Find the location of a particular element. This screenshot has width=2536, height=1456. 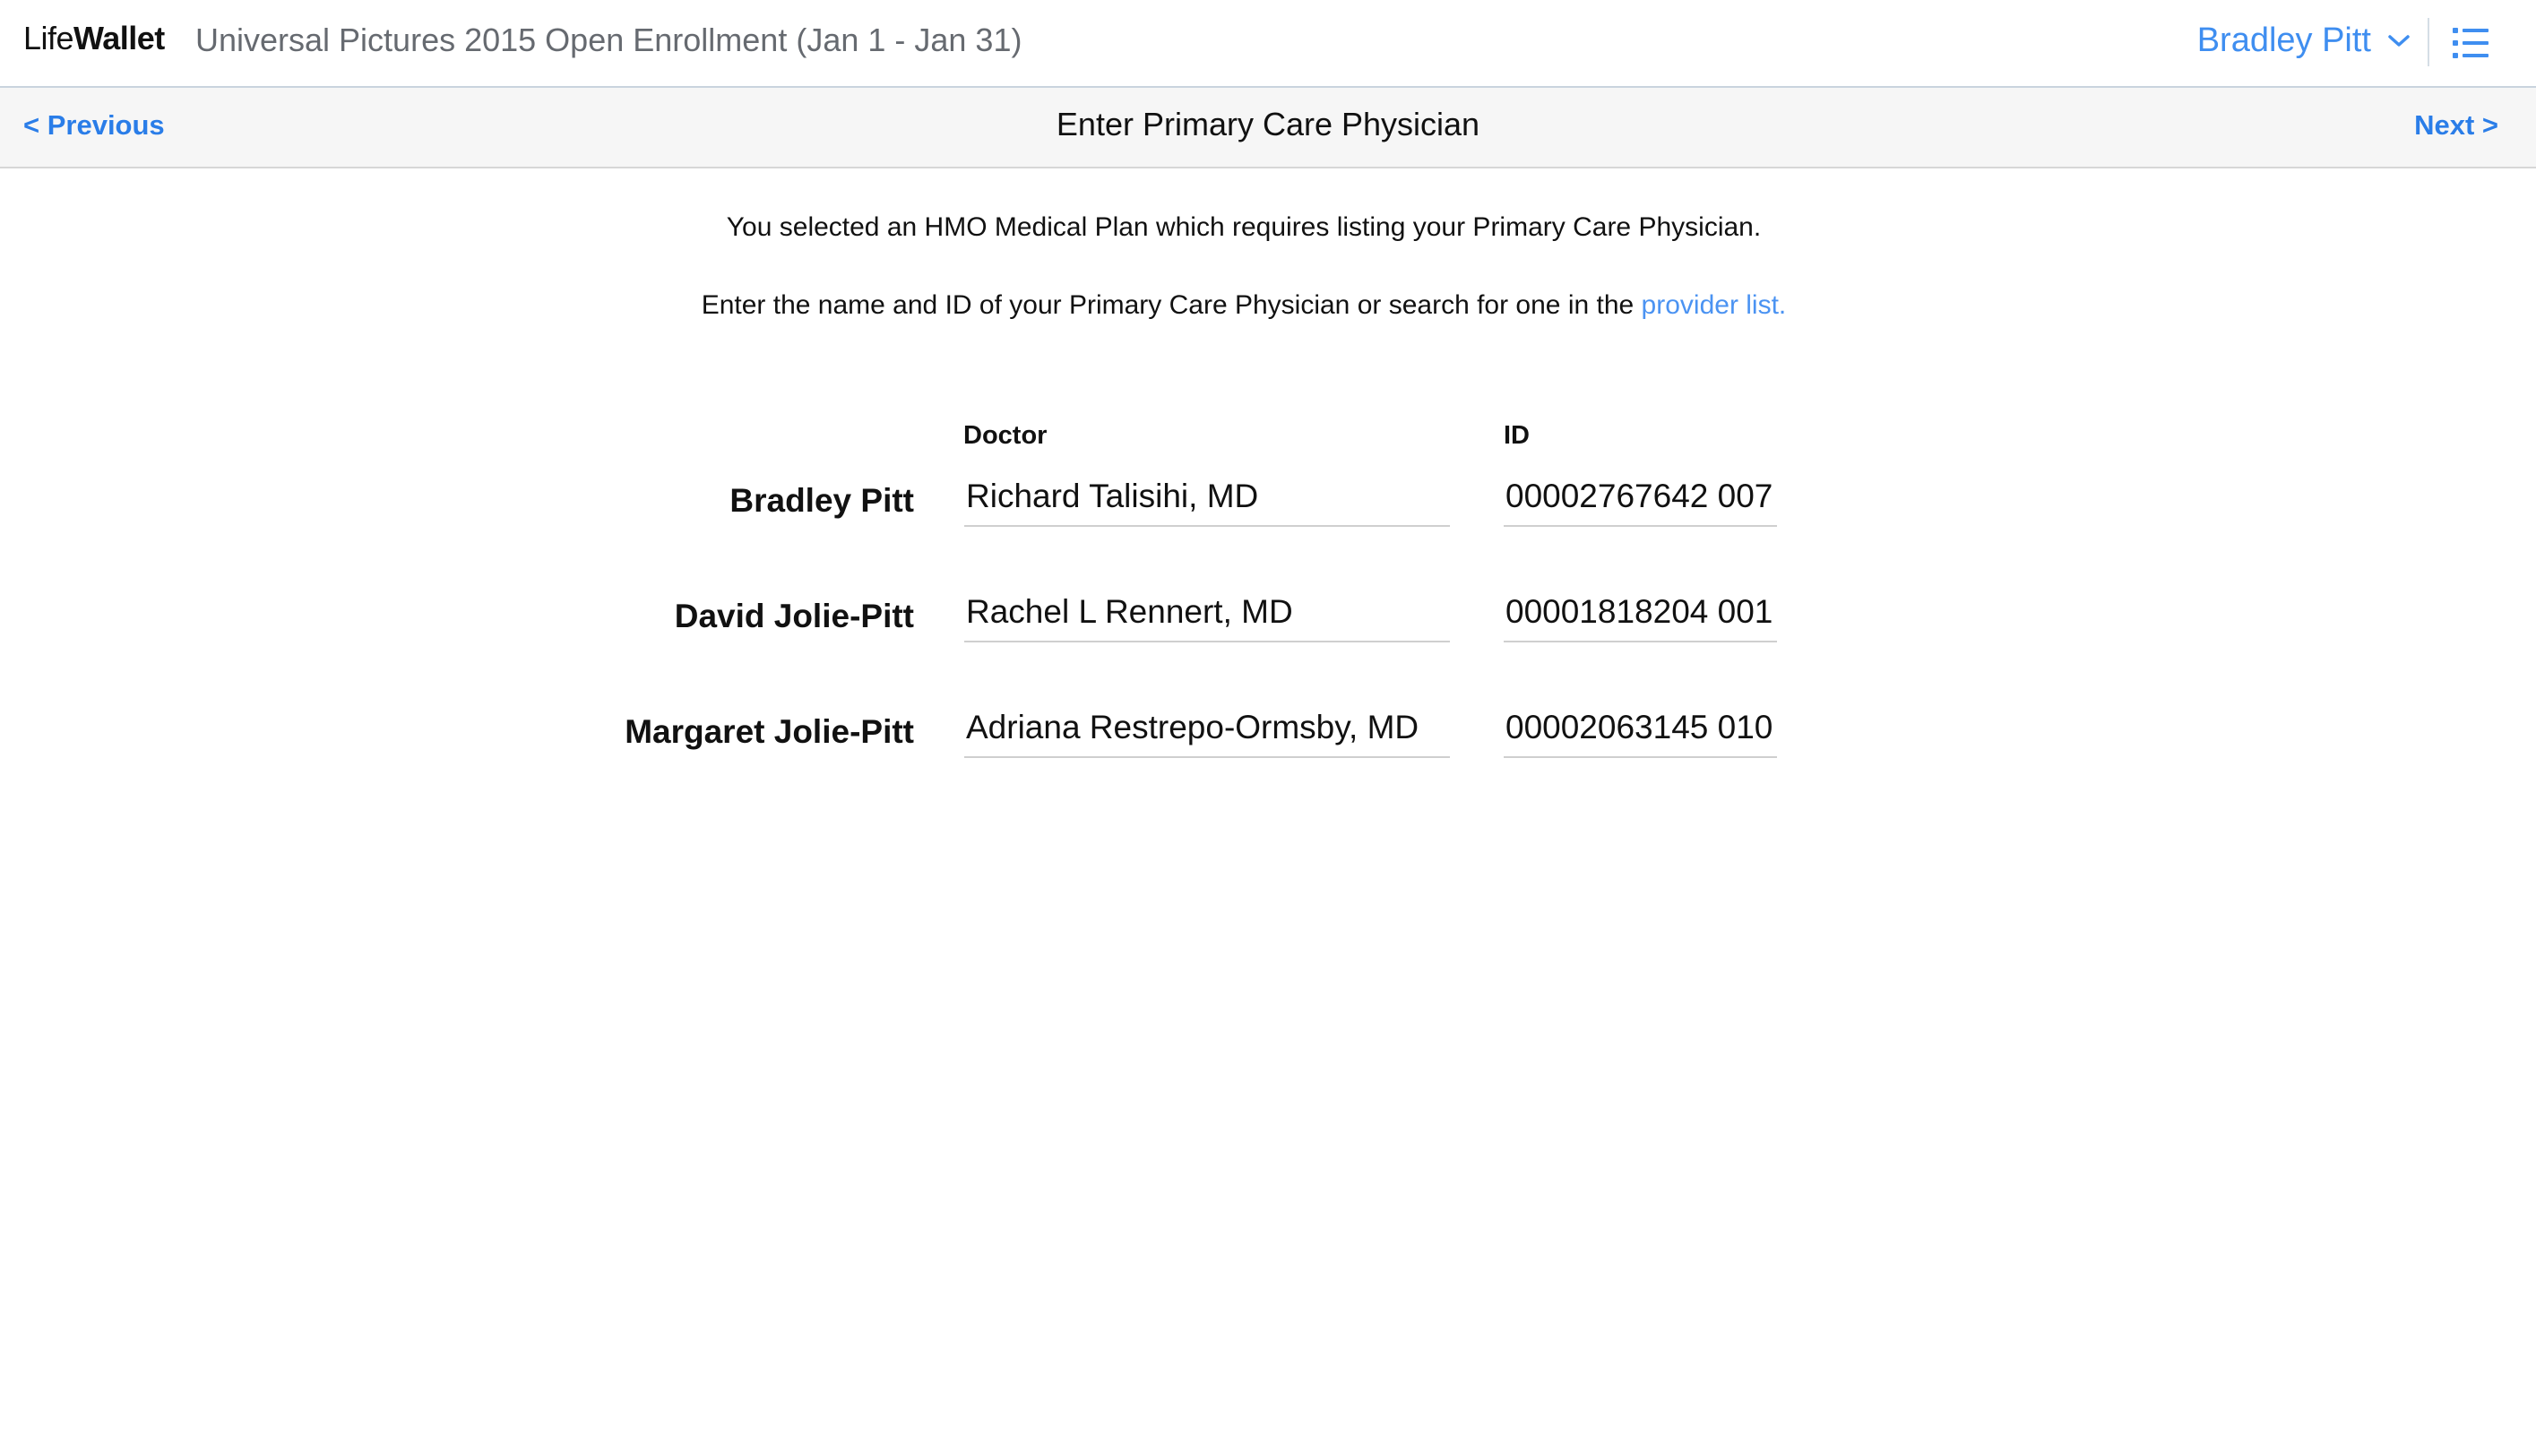

list-icon is located at coordinates (2470, 43).